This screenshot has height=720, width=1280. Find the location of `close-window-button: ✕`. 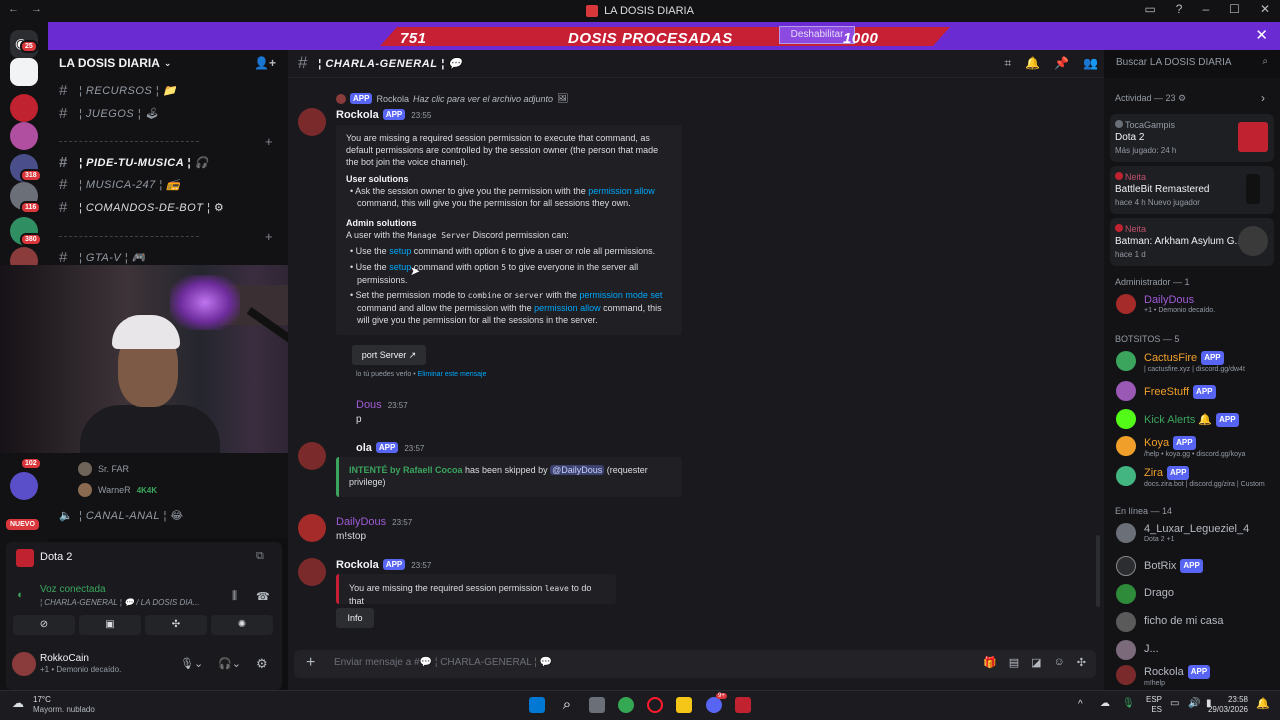

close-window-button: ✕ is located at coordinates (1265, 9).